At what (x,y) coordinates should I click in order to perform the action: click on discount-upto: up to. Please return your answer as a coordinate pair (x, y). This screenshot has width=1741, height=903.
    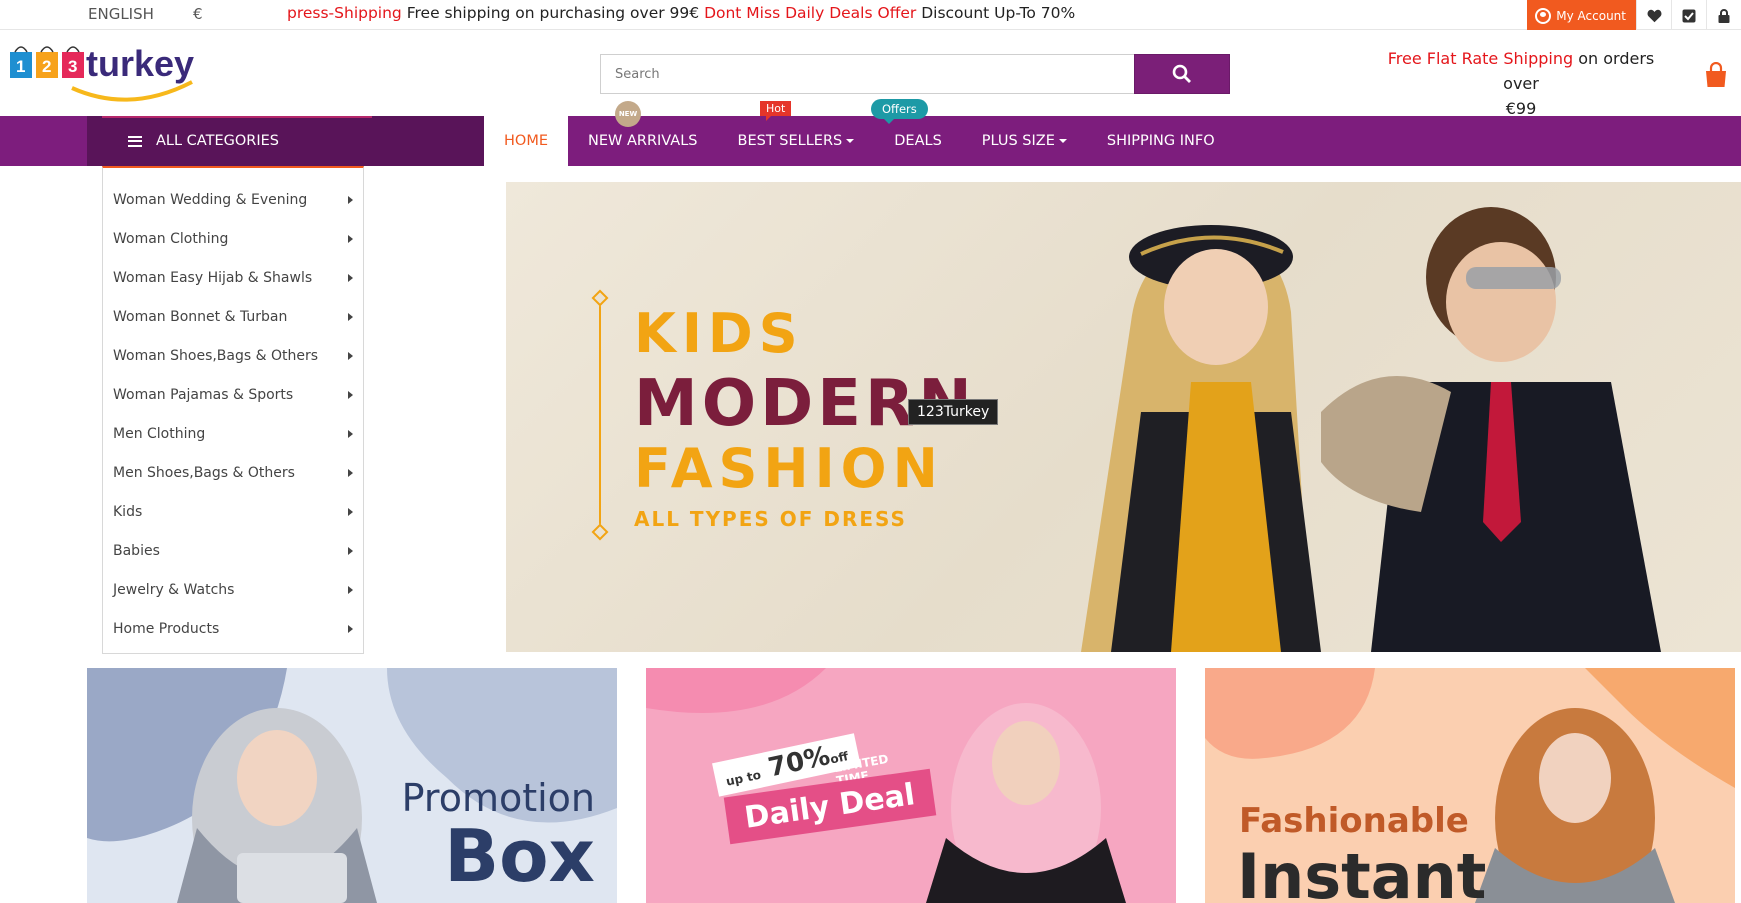
    Looking at the image, I should click on (743, 778).